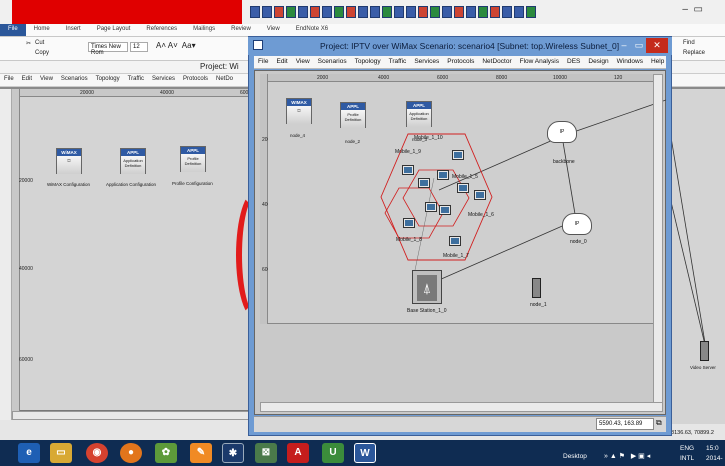 This screenshot has width=725, height=466. What do you see at coordinates (627, 456) in the screenshot?
I see `tray-arrows-icon: » ▲ ⚑ ▶ ▣ ◂` at bounding box center [627, 456].